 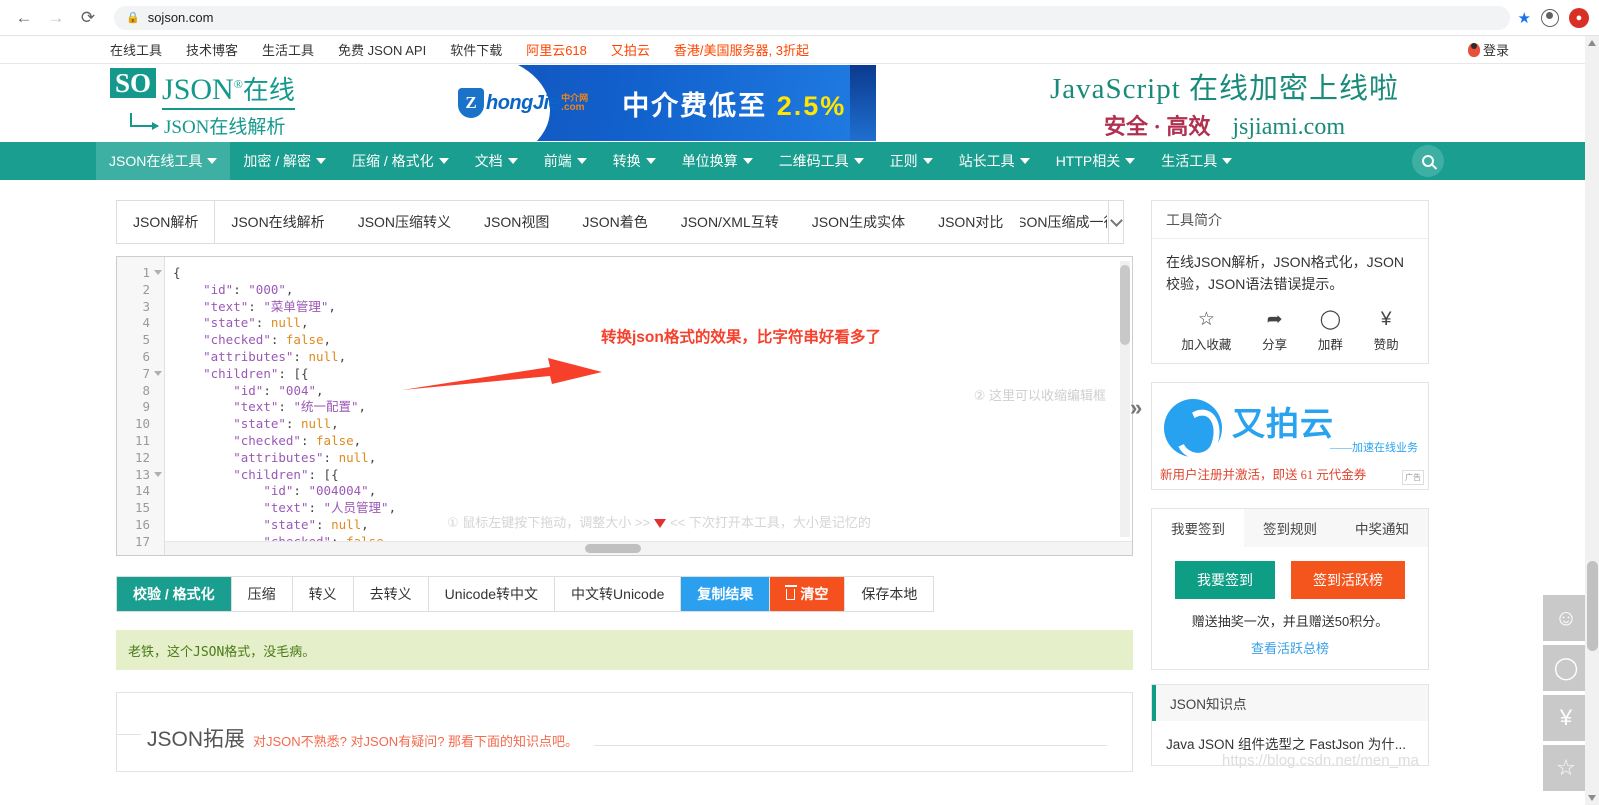 I want to click on page-scrollbar-thumb, so click(x=1592, y=606).